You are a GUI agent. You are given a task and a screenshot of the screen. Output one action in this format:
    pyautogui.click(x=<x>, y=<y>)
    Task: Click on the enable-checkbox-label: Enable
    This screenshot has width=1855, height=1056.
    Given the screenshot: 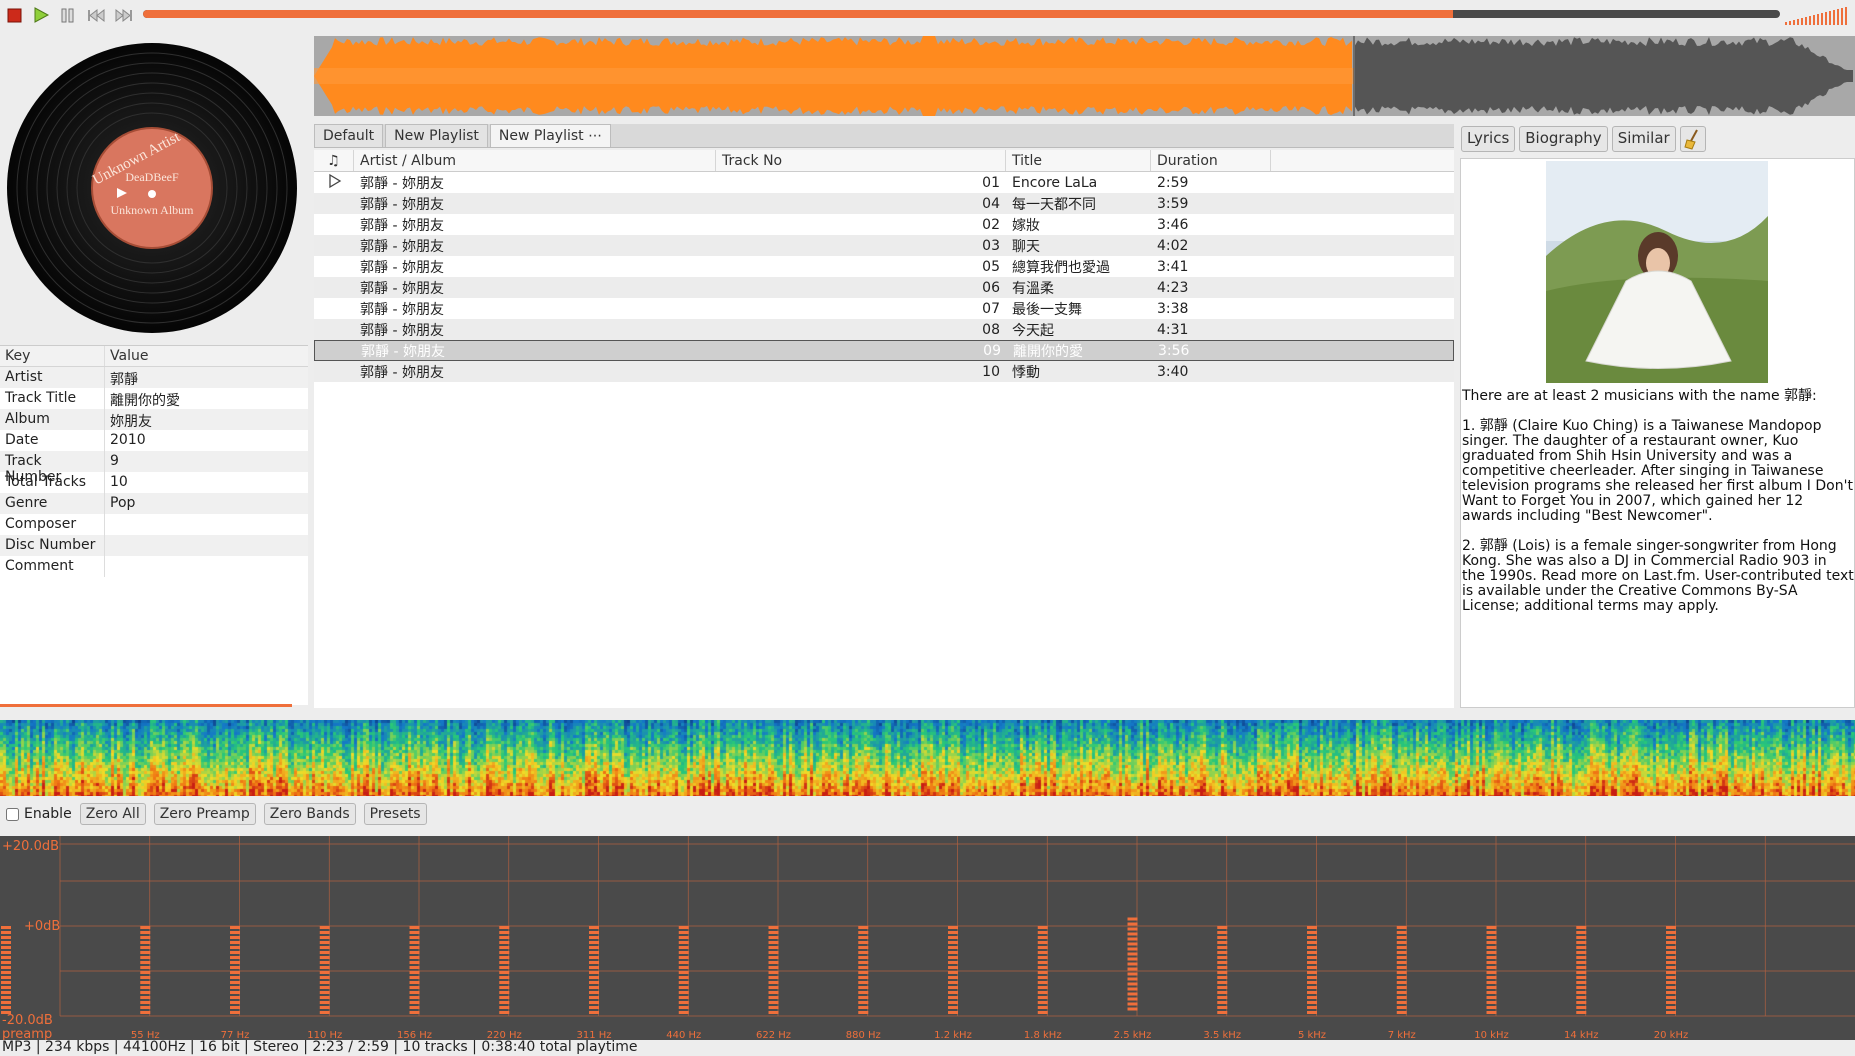 What is the action you would take?
    pyautogui.click(x=39, y=814)
    